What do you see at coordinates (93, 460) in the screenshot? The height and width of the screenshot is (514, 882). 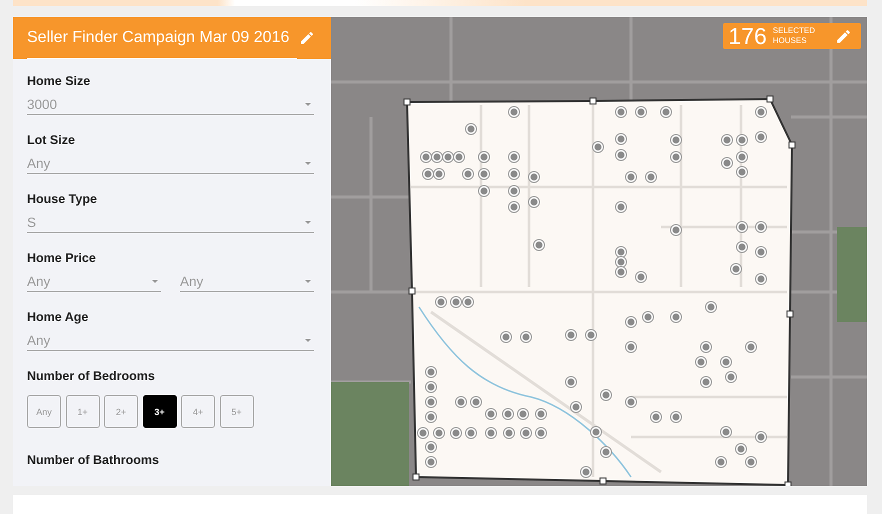 I see `field-label: Number of Bathrooms` at bounding box center [93, 460].